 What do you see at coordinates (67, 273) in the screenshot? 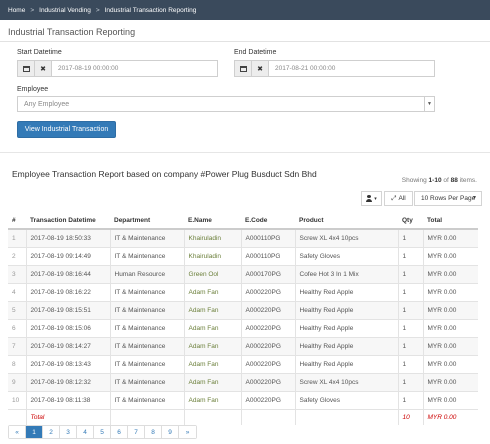
I see `table-cell-col-datetime: 2017-08-19 08:16:44` at bounding box center [67, 273].